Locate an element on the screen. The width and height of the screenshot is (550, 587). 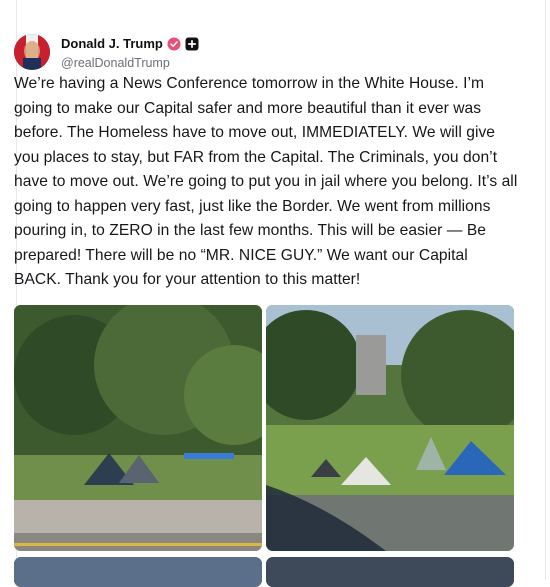
post-header: Donald J. Trump @realDonaldTrump is located at coordinates (106, 52).